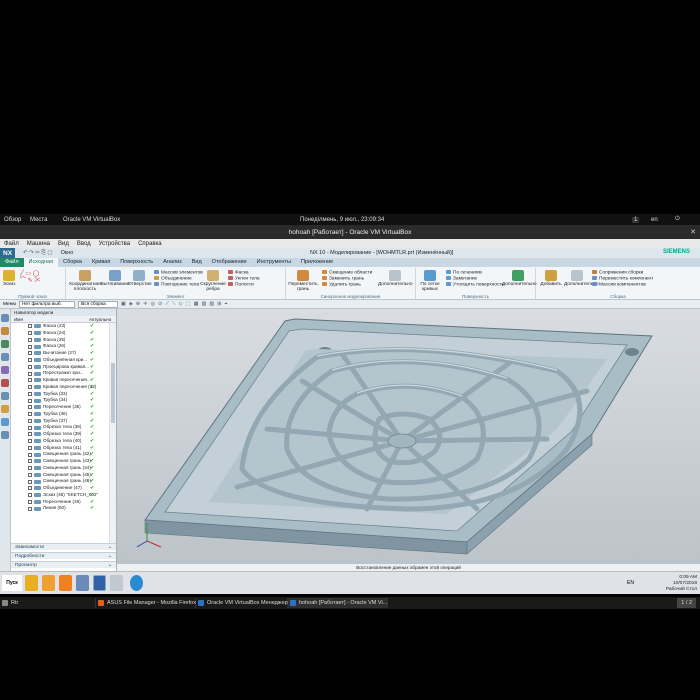  What do you see at coordinates (67, 253) in the screenshot?
I see `window-menu: Окно` at bounding box center [67, 253].